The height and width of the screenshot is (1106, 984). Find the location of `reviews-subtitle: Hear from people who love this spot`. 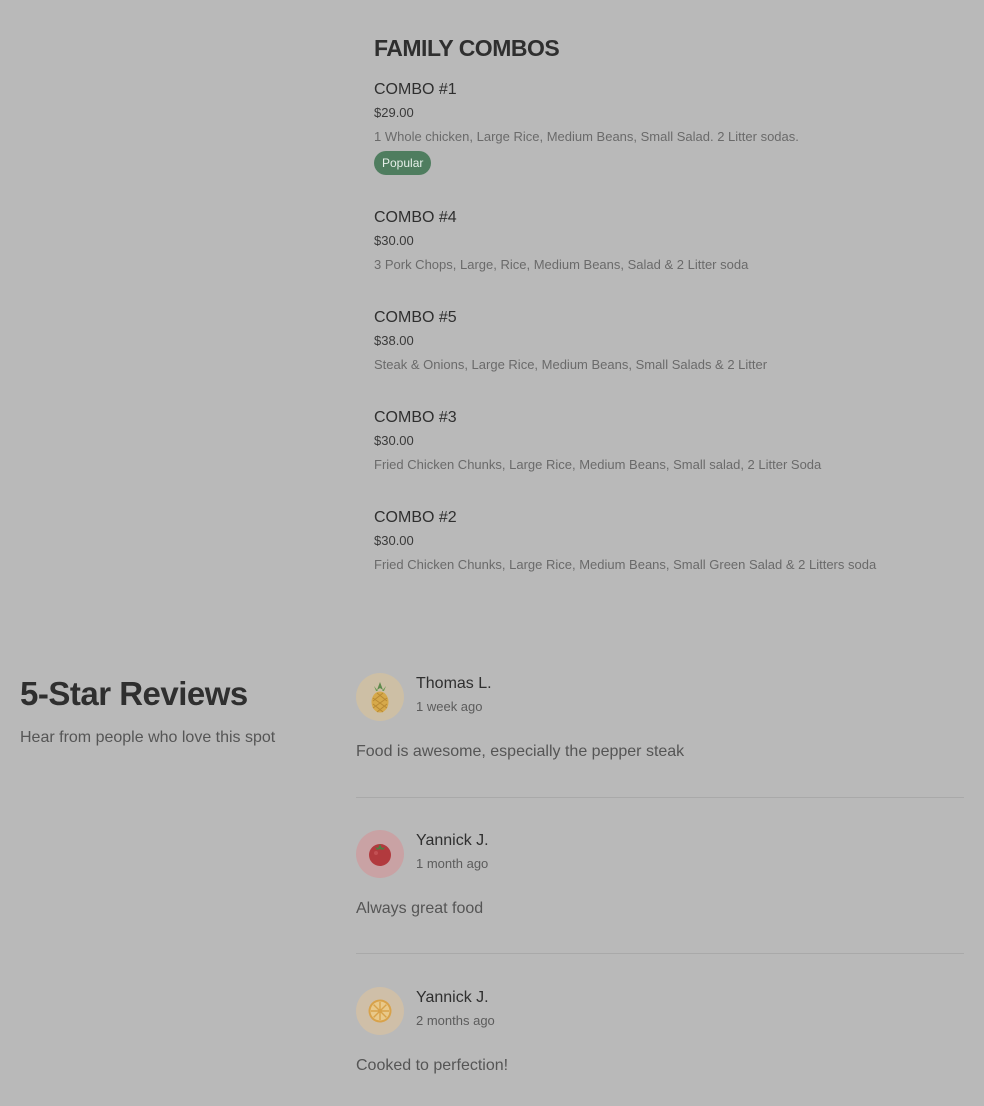

reviews-subtitle: Hear from people who love this spot is located at coordinates (148, 737).